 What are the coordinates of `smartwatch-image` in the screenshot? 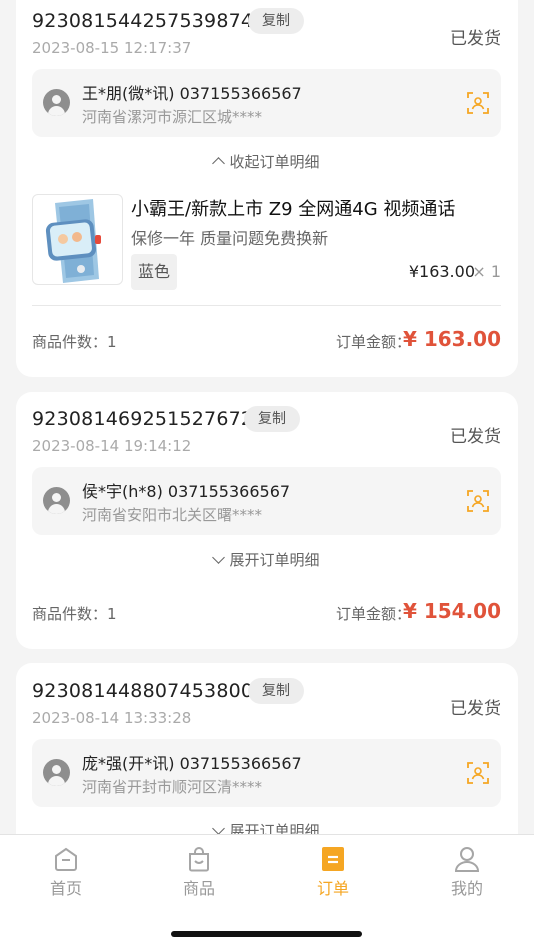 It's located at (73, 241).